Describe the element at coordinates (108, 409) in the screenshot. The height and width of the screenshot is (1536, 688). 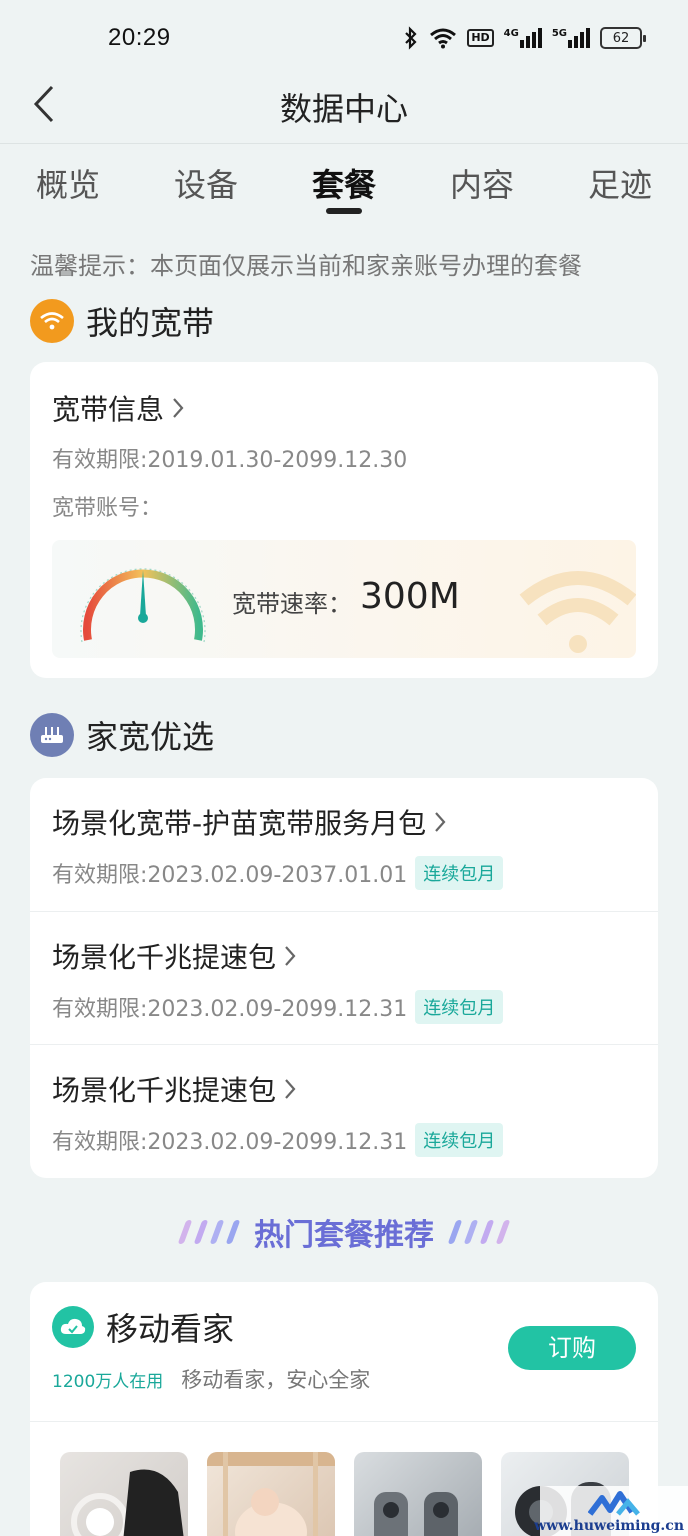
I see `broadband-info-title: 宽带信息` at that location.